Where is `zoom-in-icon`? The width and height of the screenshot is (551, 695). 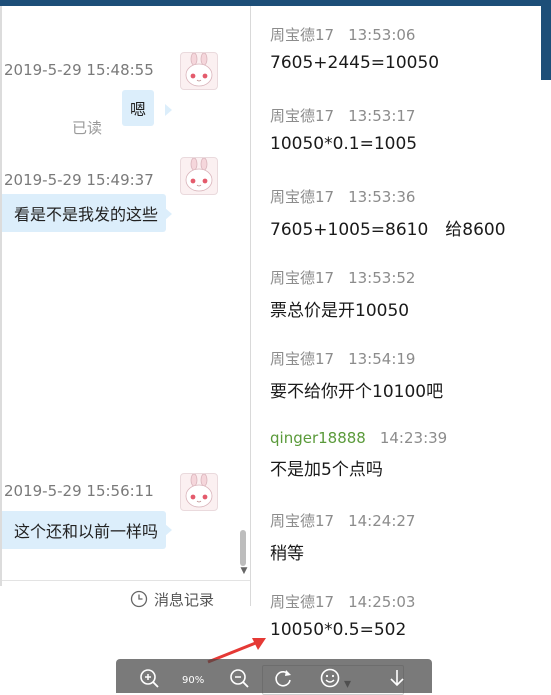 zoom-in-icon is located at coordinates (149, 678).